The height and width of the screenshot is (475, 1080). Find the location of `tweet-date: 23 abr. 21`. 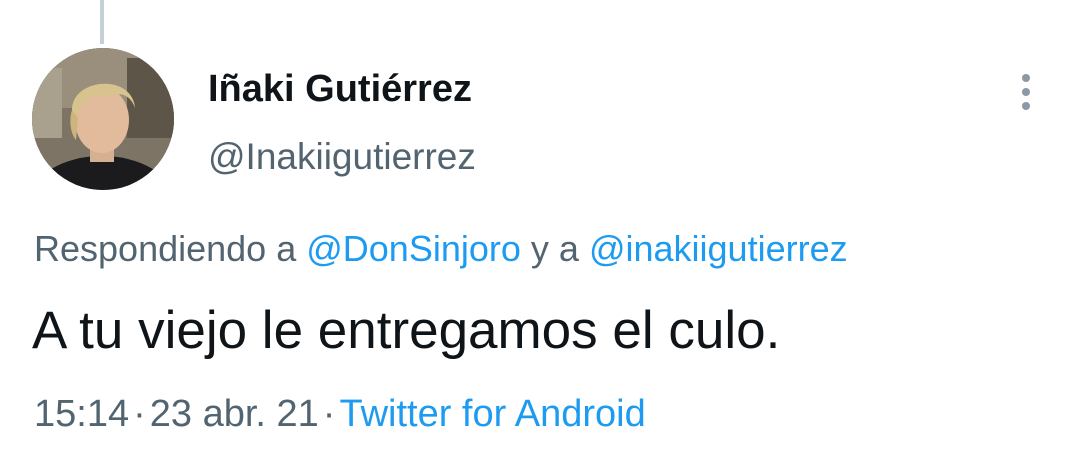

tweet-date: 23 abr. 21 is located at coordinates (234, 414).